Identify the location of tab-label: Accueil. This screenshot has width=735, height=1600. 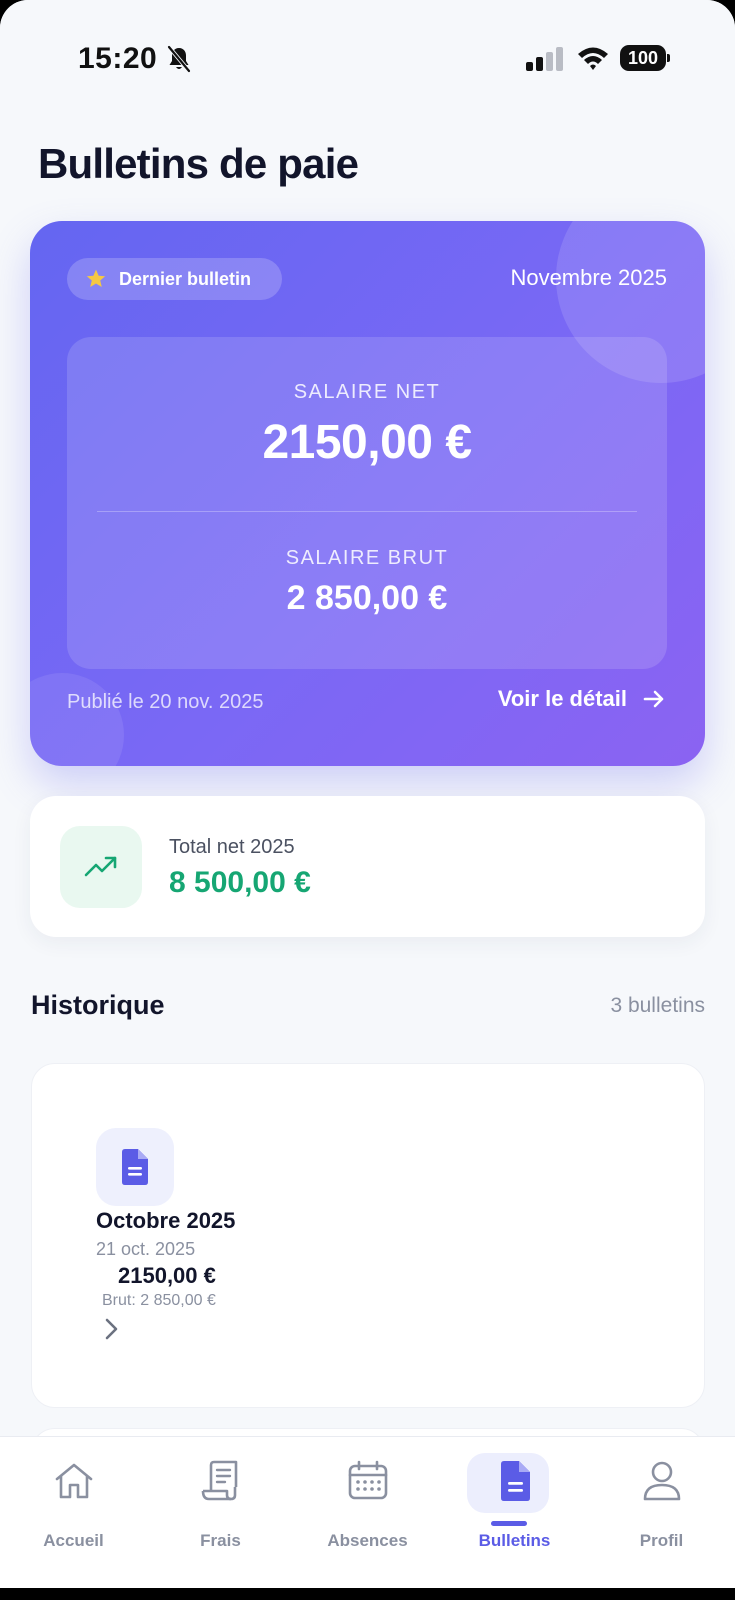
(73, 1540).